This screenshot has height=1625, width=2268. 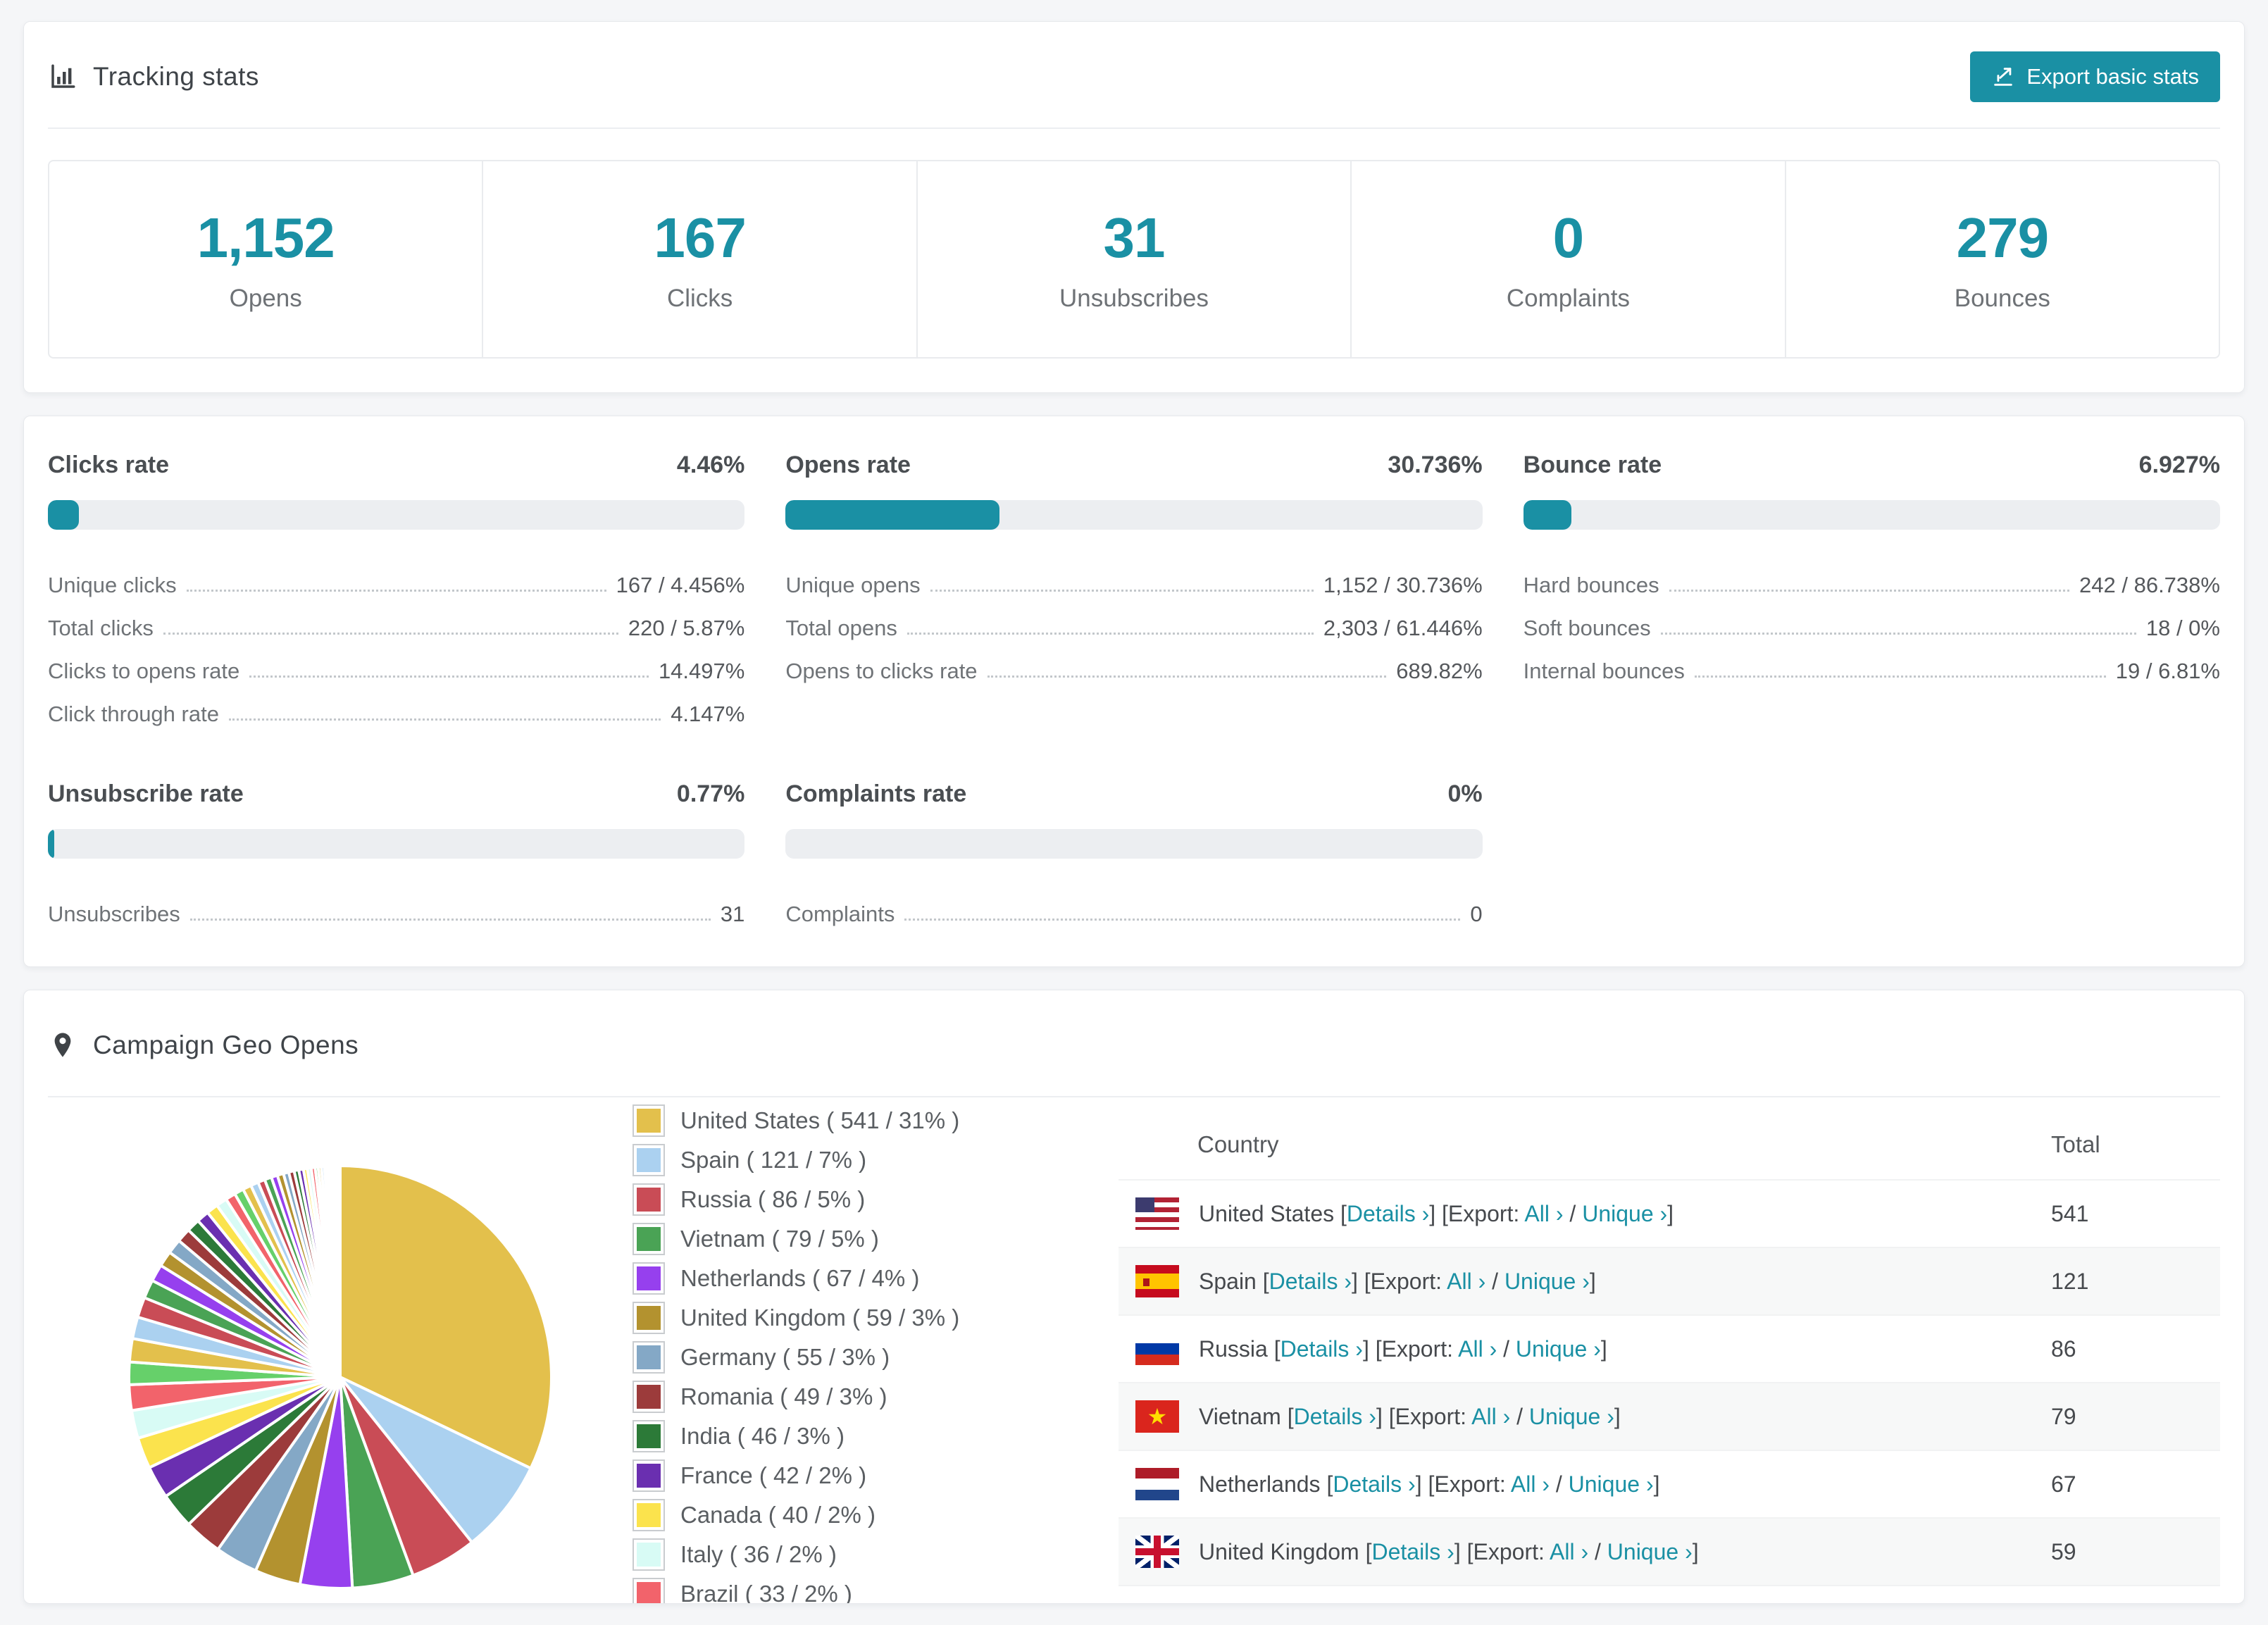 I want to click on legend-label: India ( 46 / 3% ), so click(x=763, y=1436).